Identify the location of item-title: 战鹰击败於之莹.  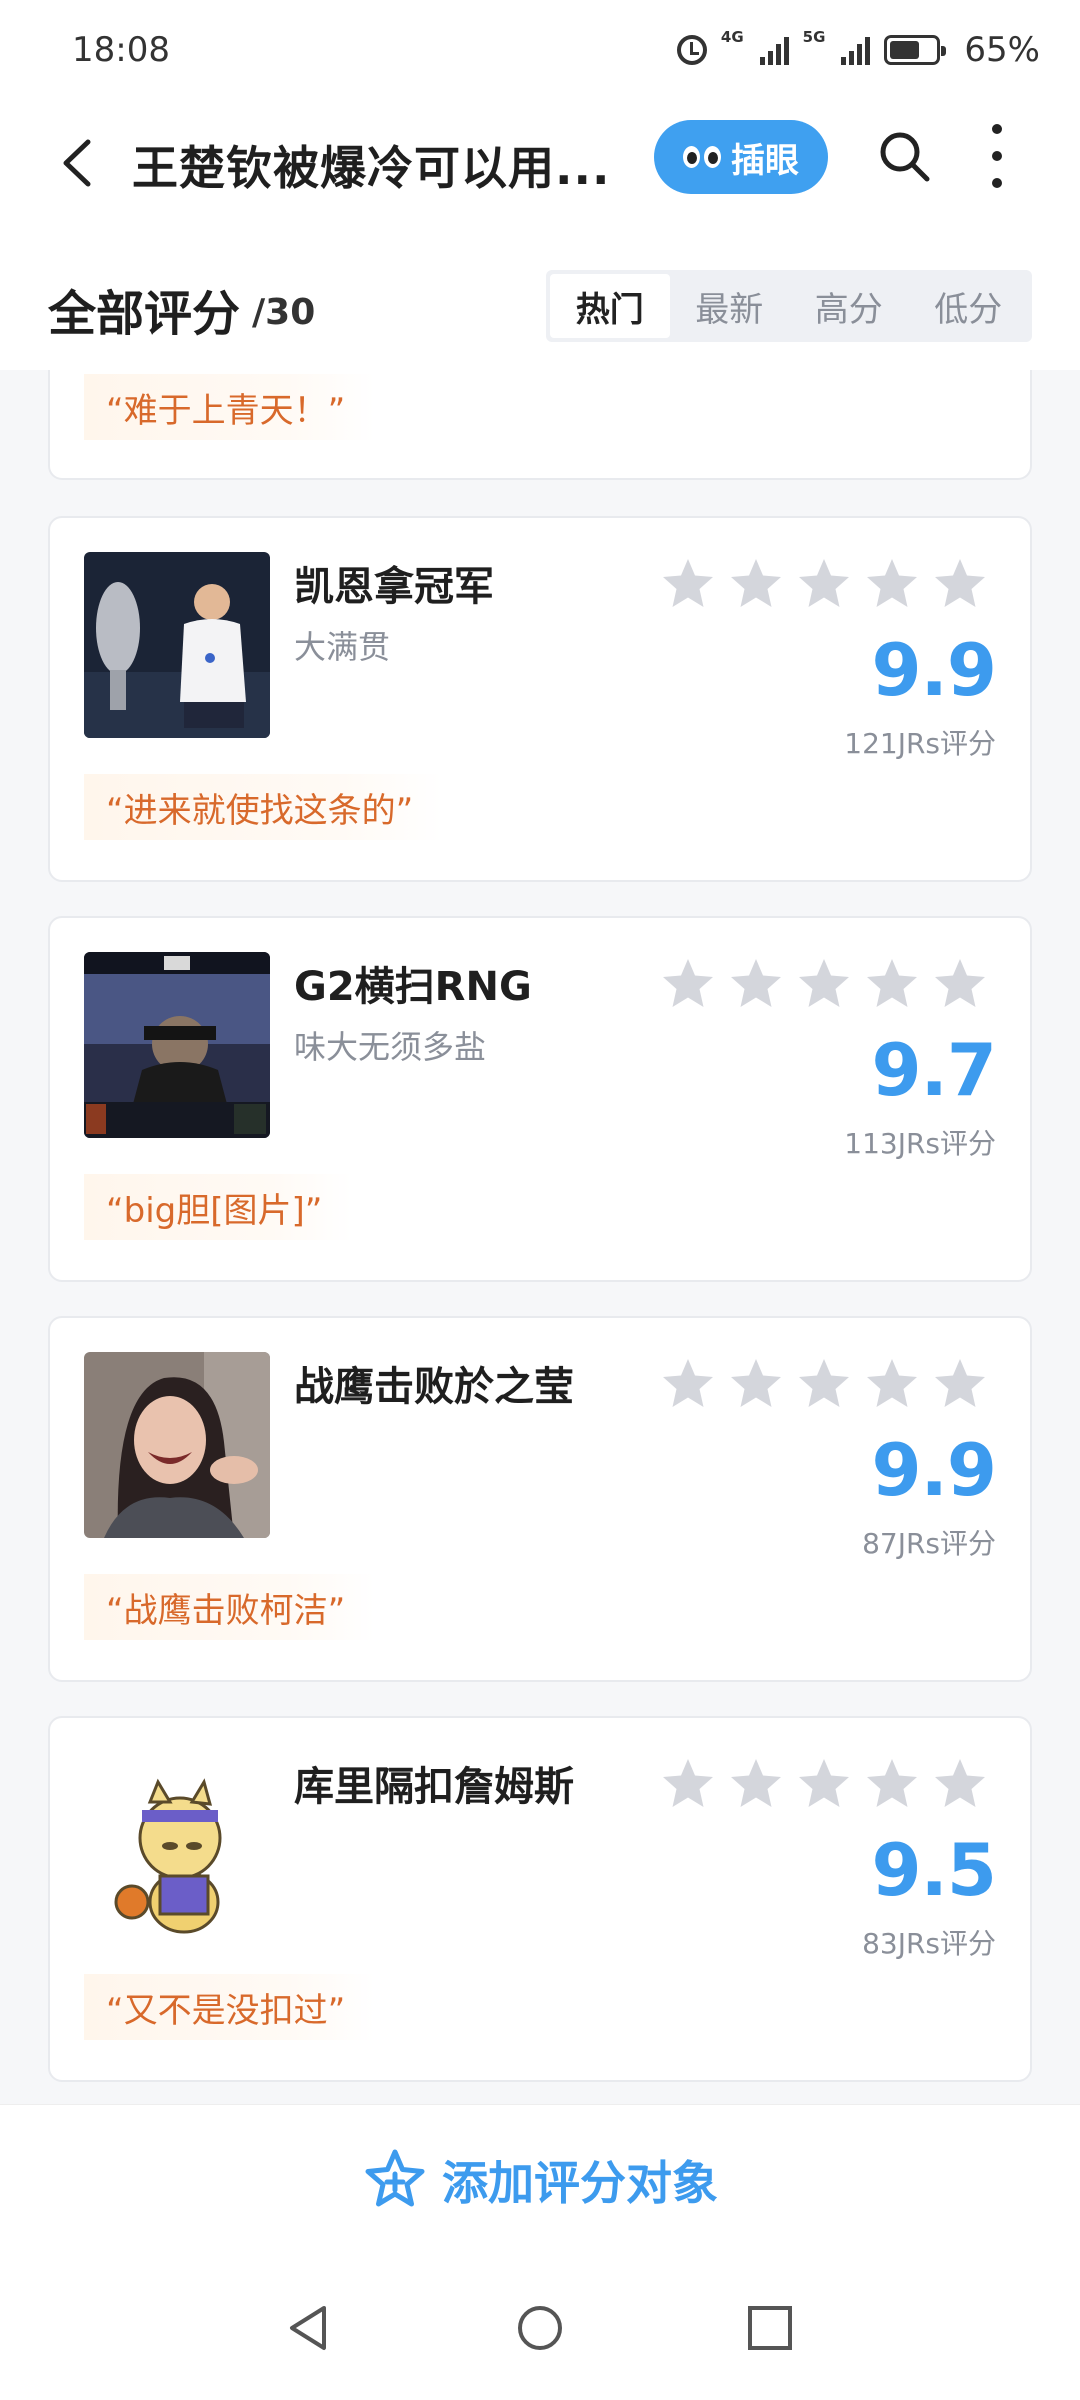
(434, 1387).